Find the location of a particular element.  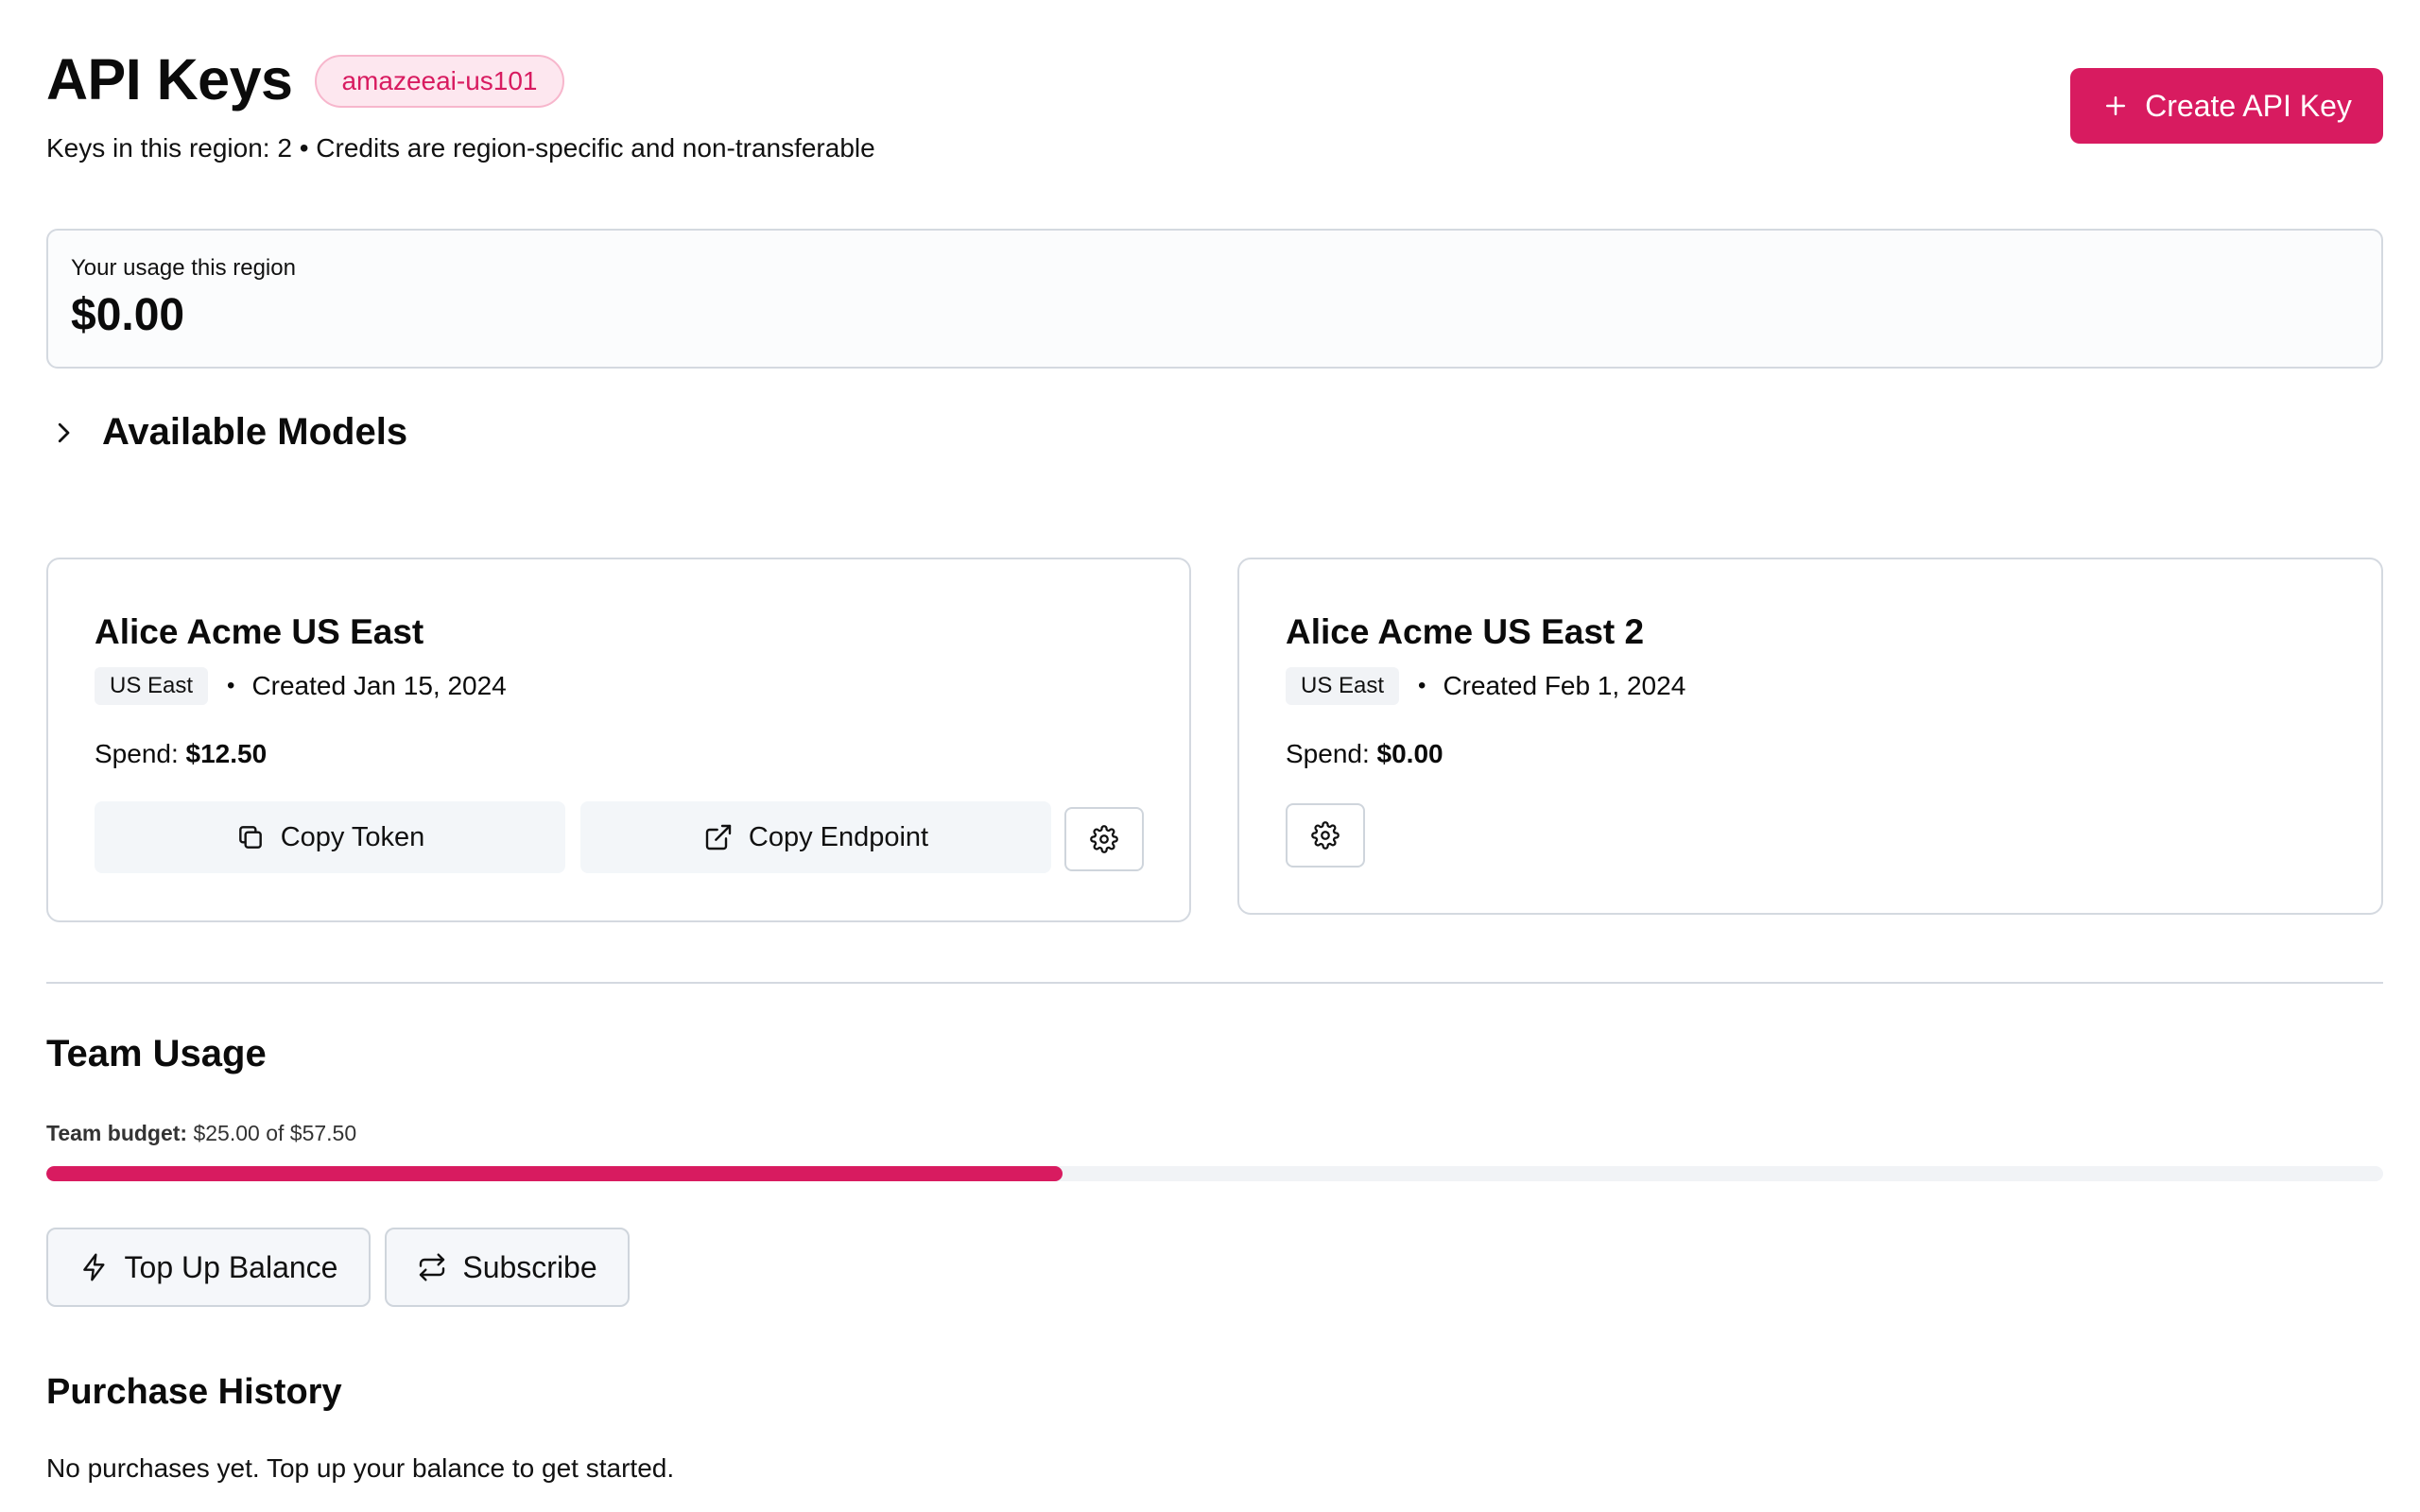

spend-value: $12.50 is located at coordinates (226, 753).